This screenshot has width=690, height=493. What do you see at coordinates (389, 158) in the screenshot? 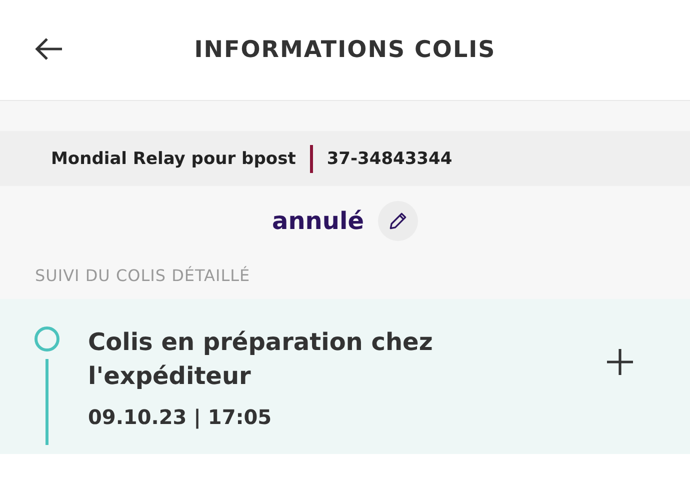
I see `tracking-number: 37-34843344` at bounding box center [389, 158].